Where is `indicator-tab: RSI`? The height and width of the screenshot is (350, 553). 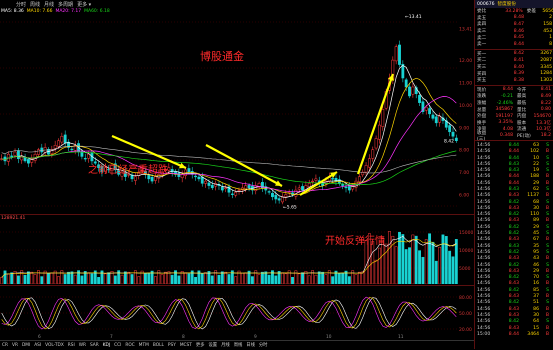 indicator-tab: RSI is located at coordinates (71, 345).